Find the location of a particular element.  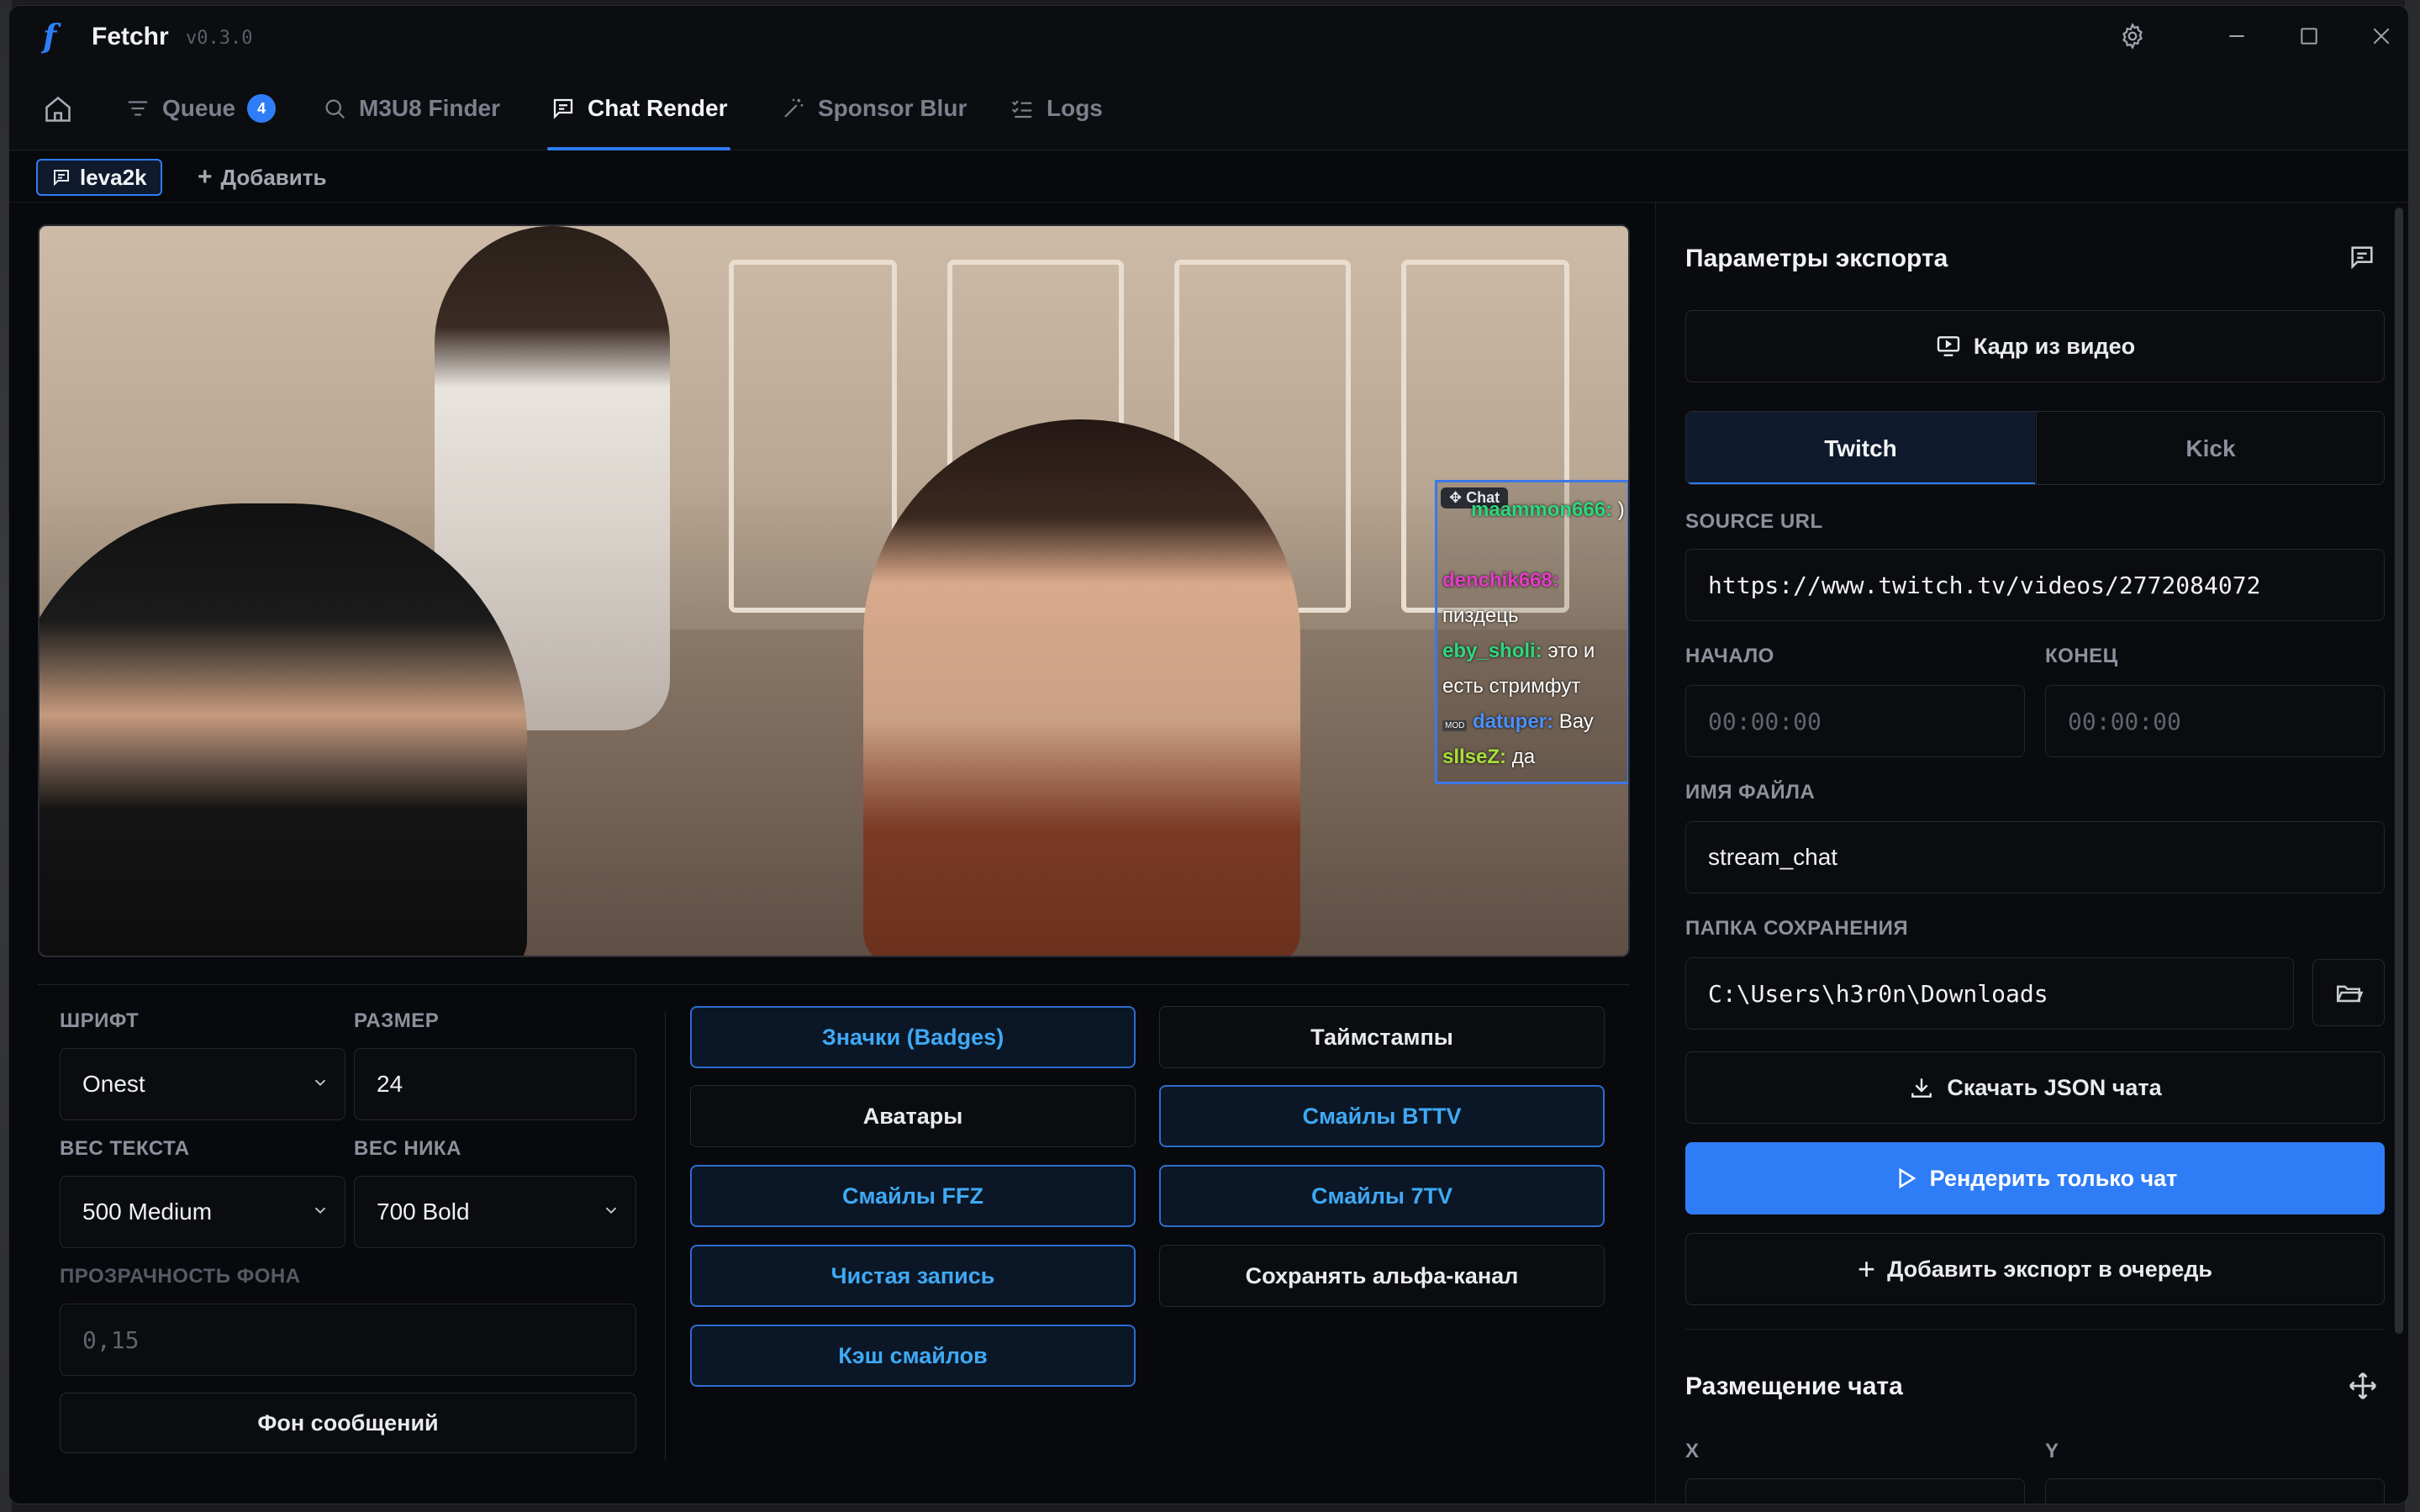

folder-input: C:\Users\h3r0n\Downloads is located at coordinates (1989, 993).